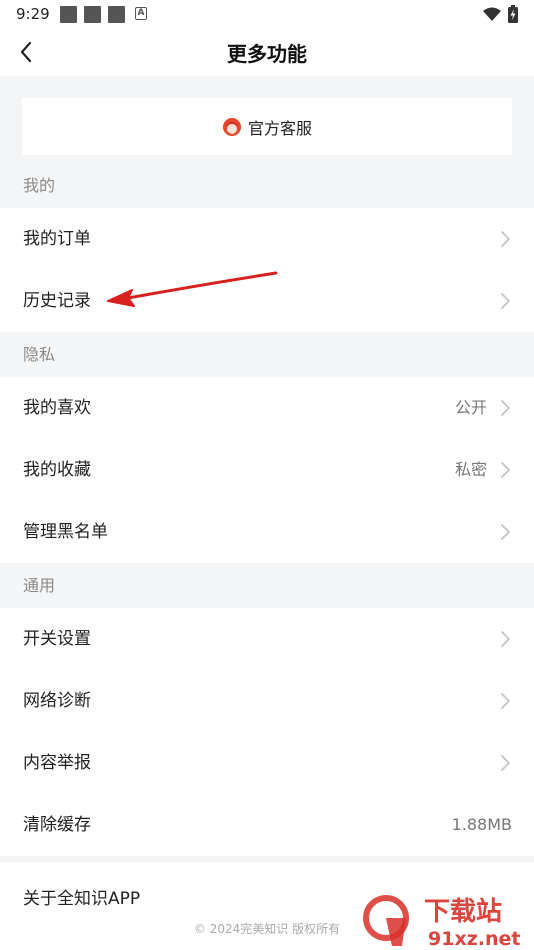 Image resolution: width=534 pixels, height=950 pixels. Describe the element at coordinates (267, 763) in the screenshot. I see `menu-row-report-content: 内容举报` at that location.